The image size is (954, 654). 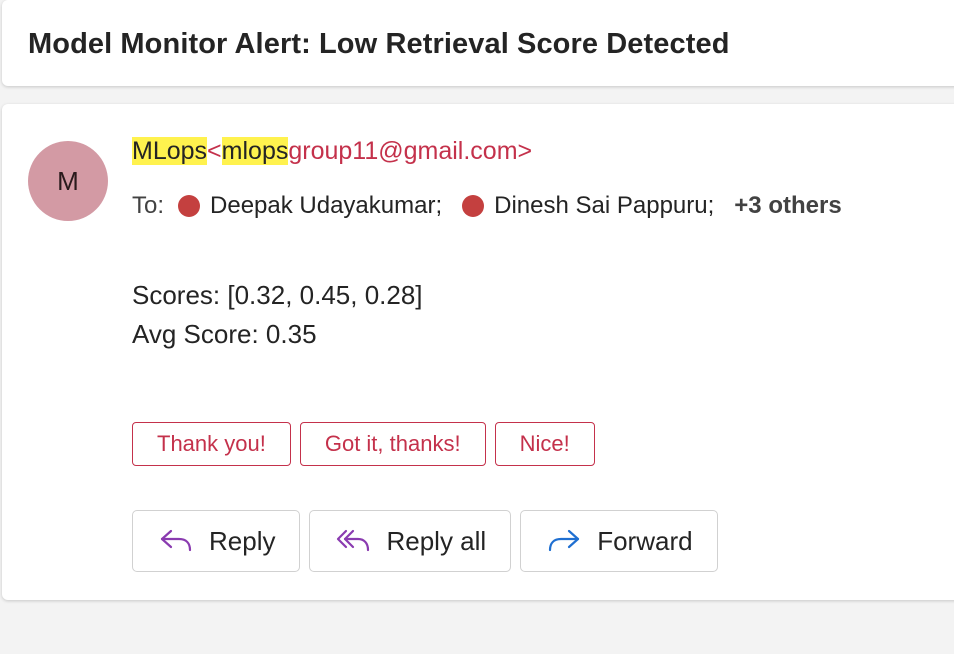 What do you see at coordinates (170, 151) in the screenshot?
I see `sender-name: MLops` at bounding box center [170, 151].